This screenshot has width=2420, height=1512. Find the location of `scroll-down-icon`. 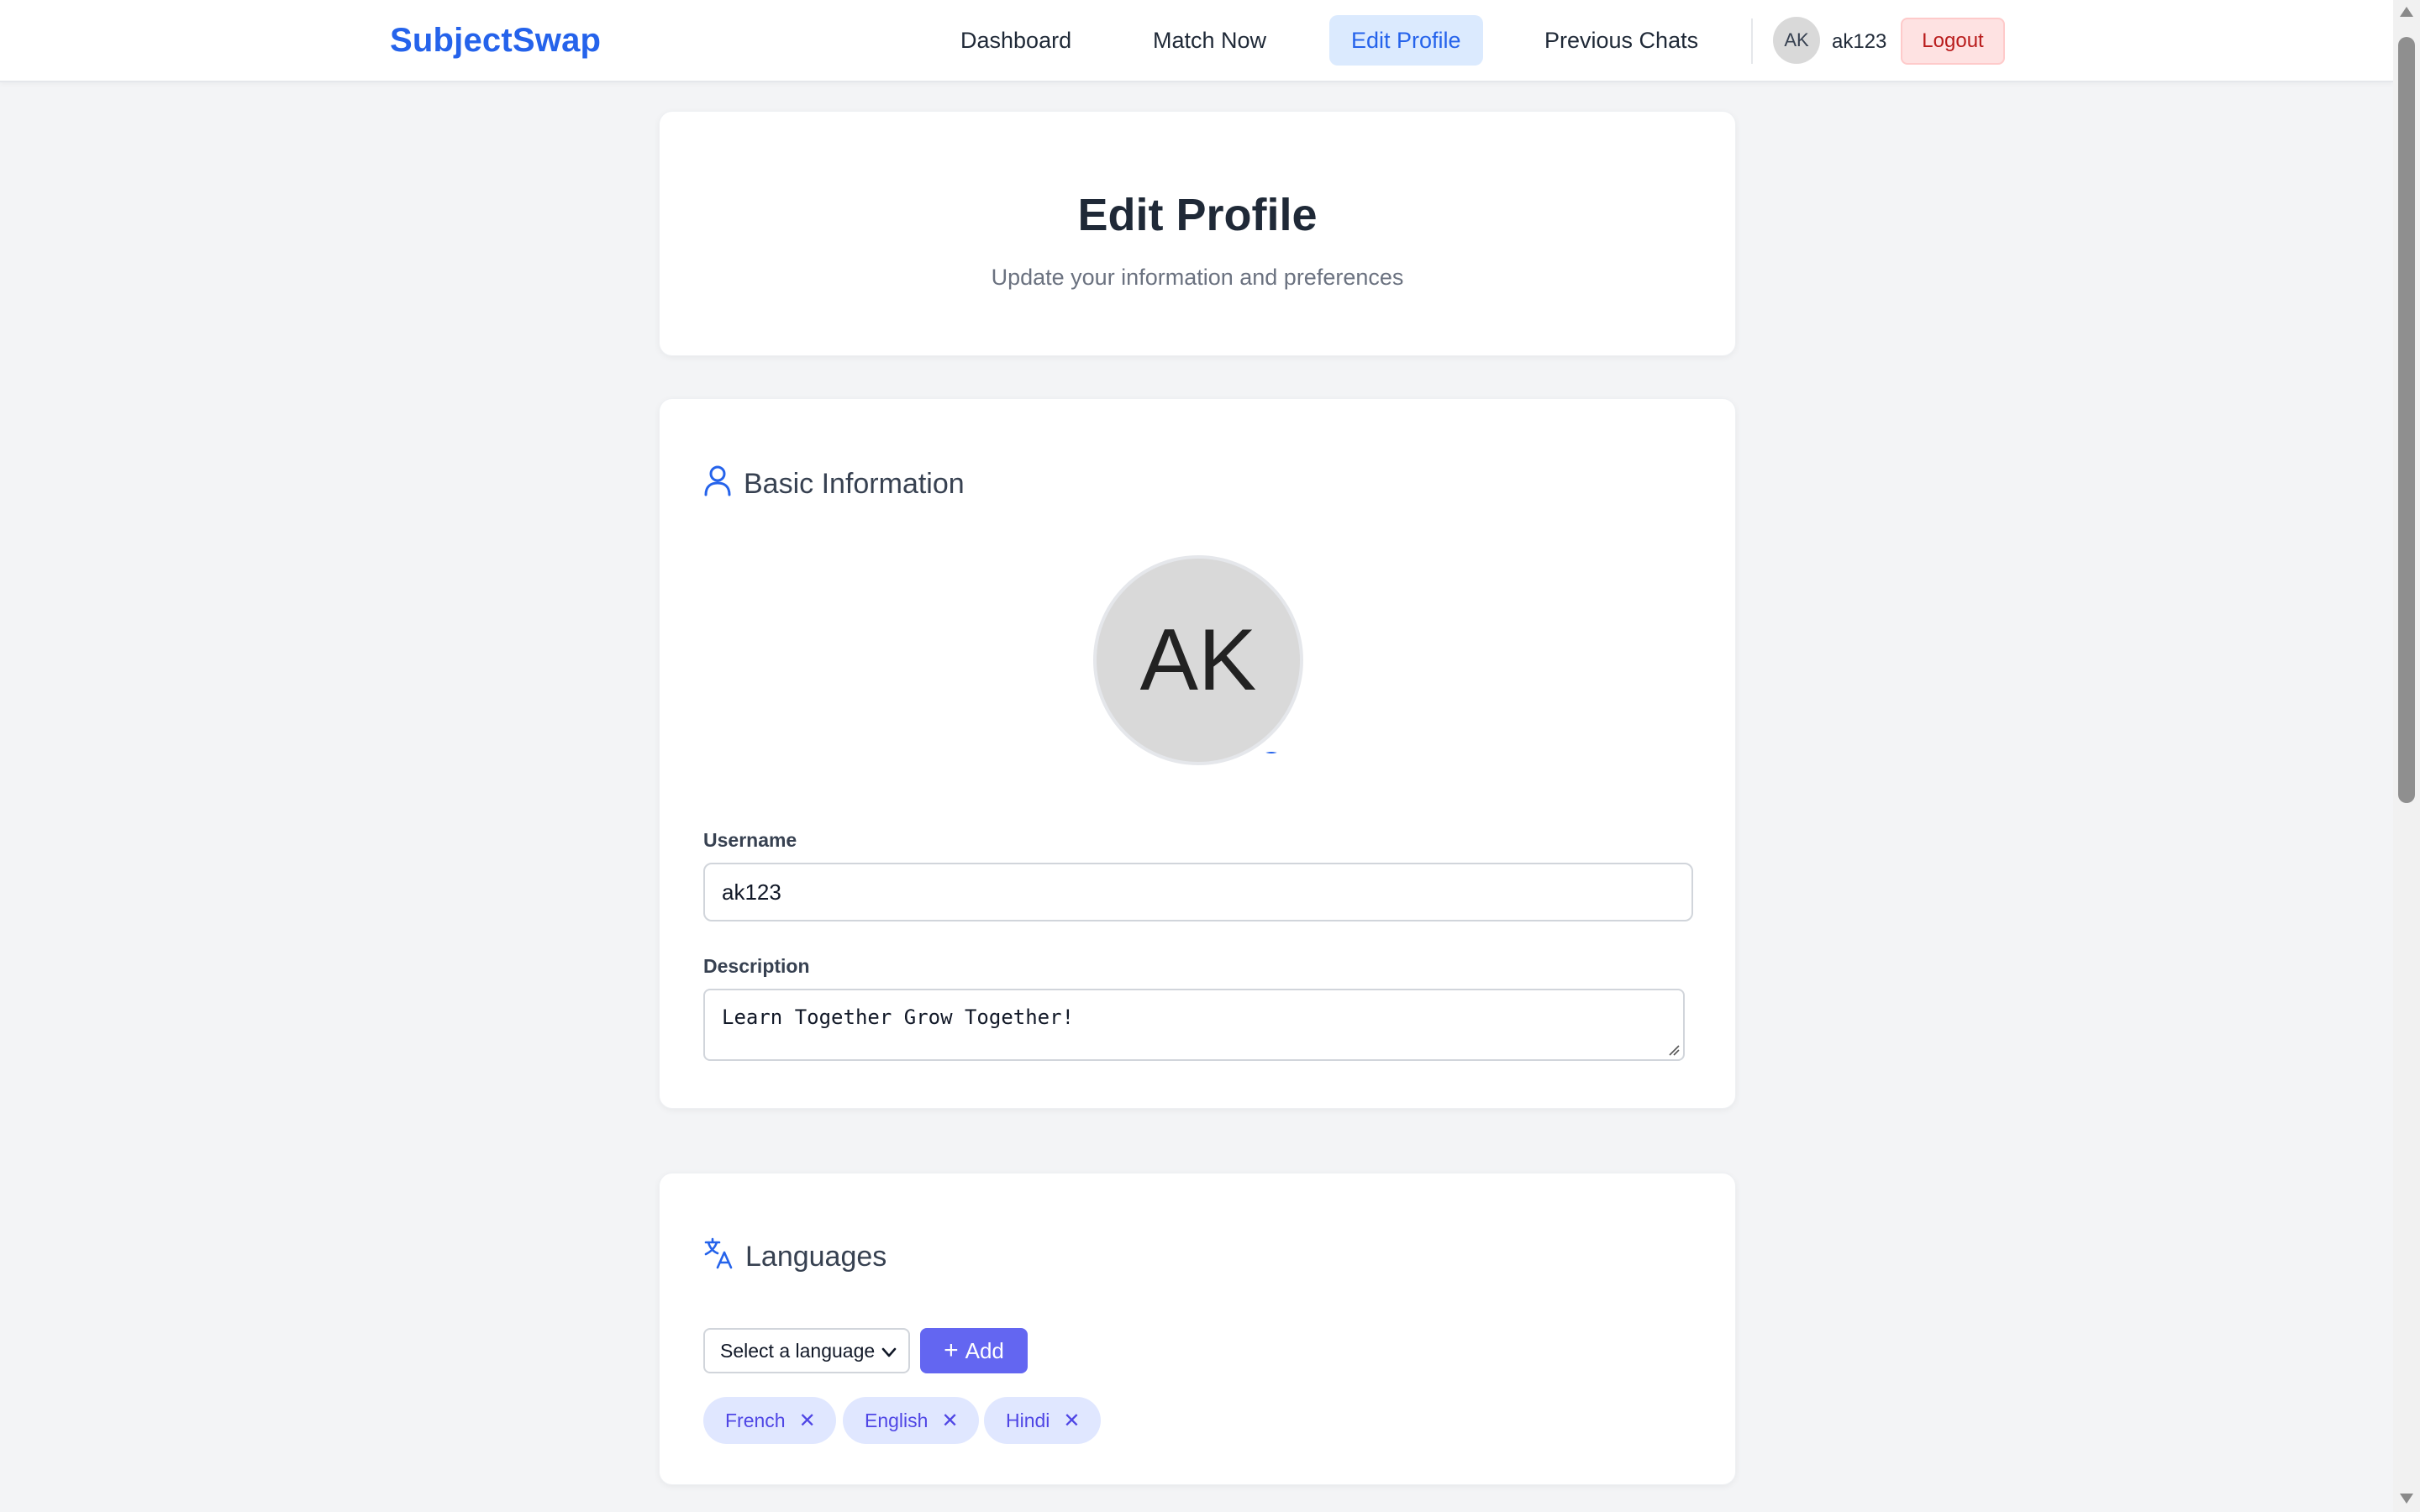

scroll-down-icon is located at coordinates (2406, 1499).